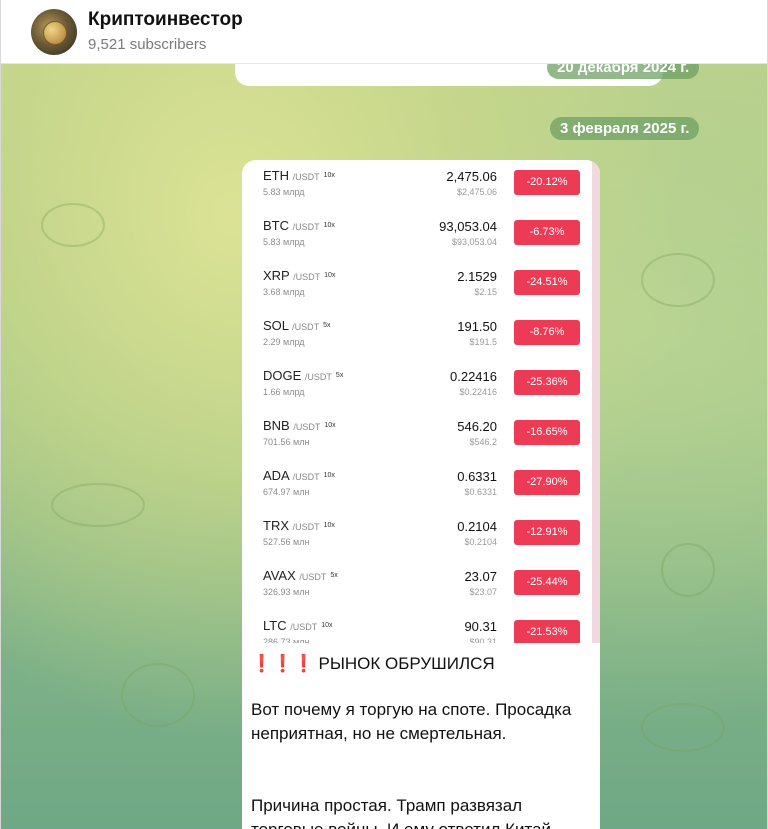 This screenshot has height=829, width=768. What do you see at coordinates (286, 640) in the screenshot?
I see `volume: 286.73 млн` at bounding box center [286, 640].